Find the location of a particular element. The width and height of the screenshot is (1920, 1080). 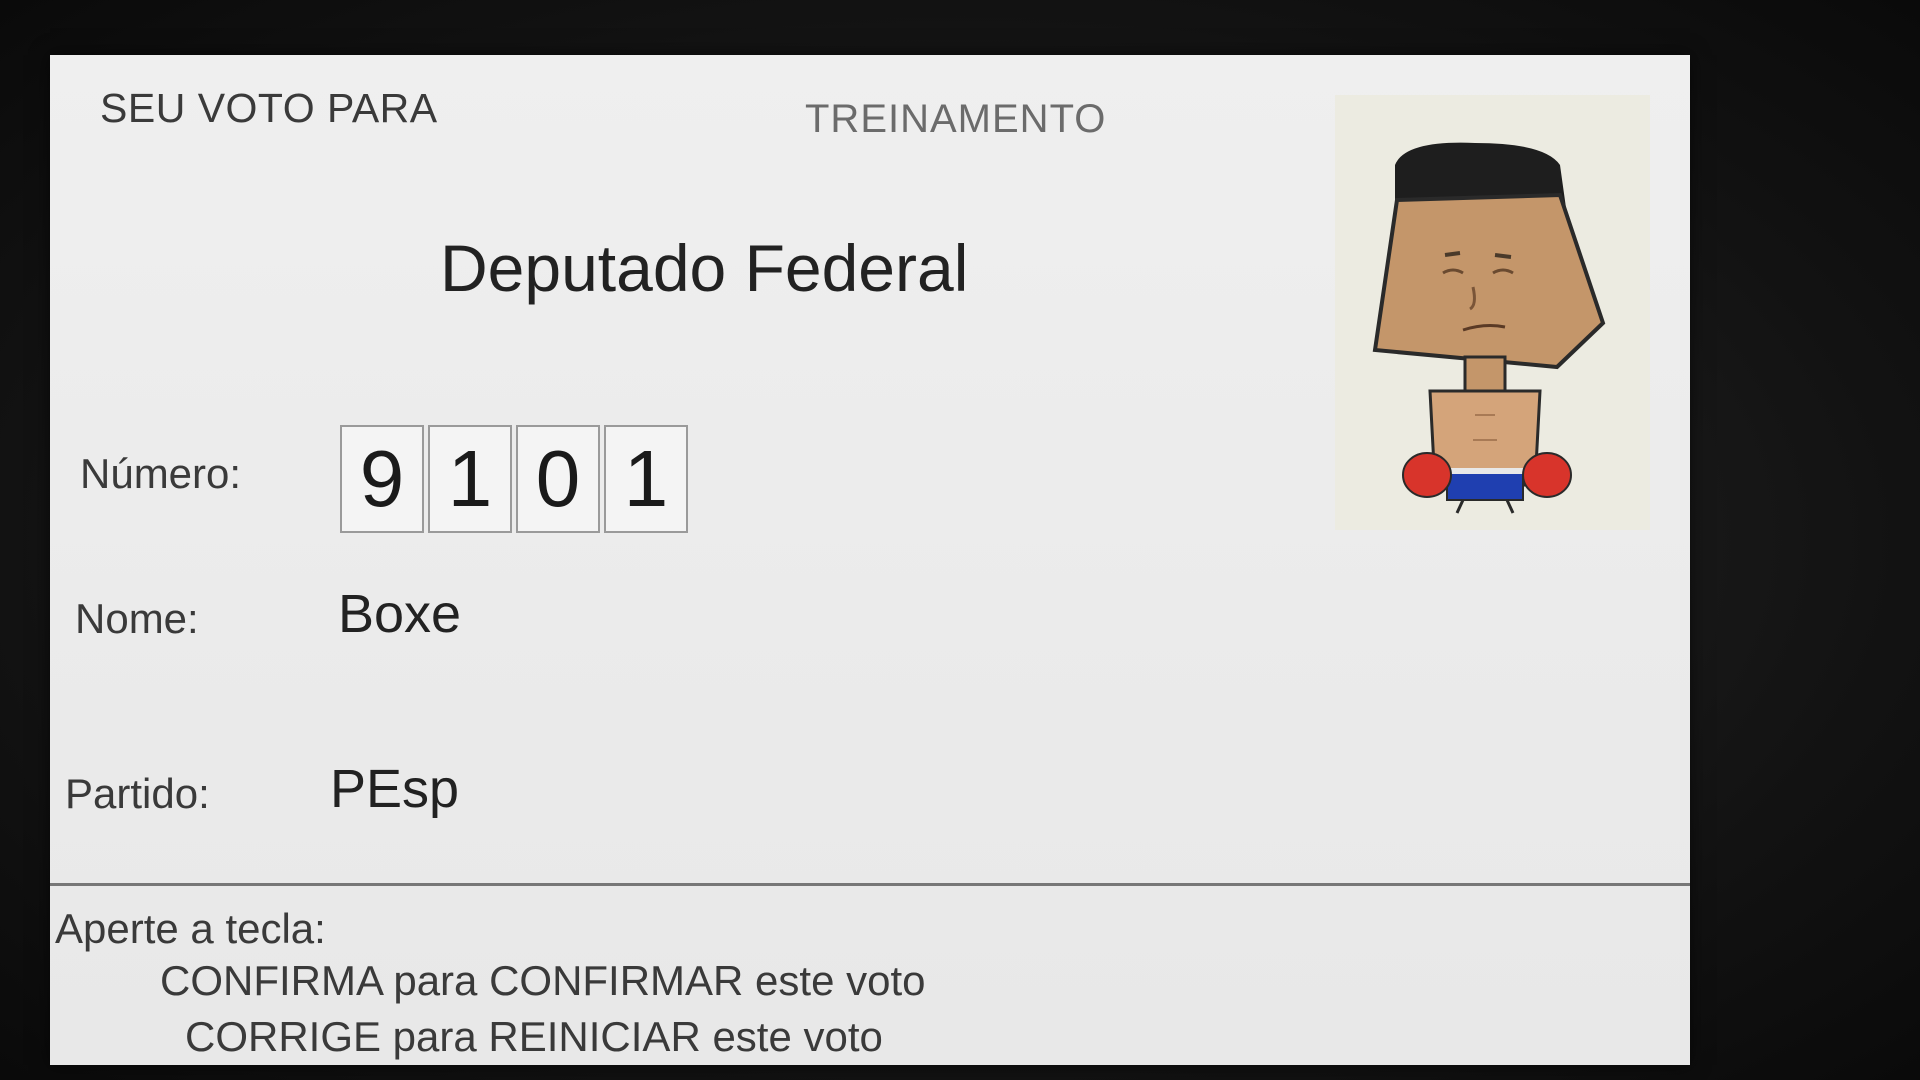

candidate-photo is located at coordinates (1492, 312).